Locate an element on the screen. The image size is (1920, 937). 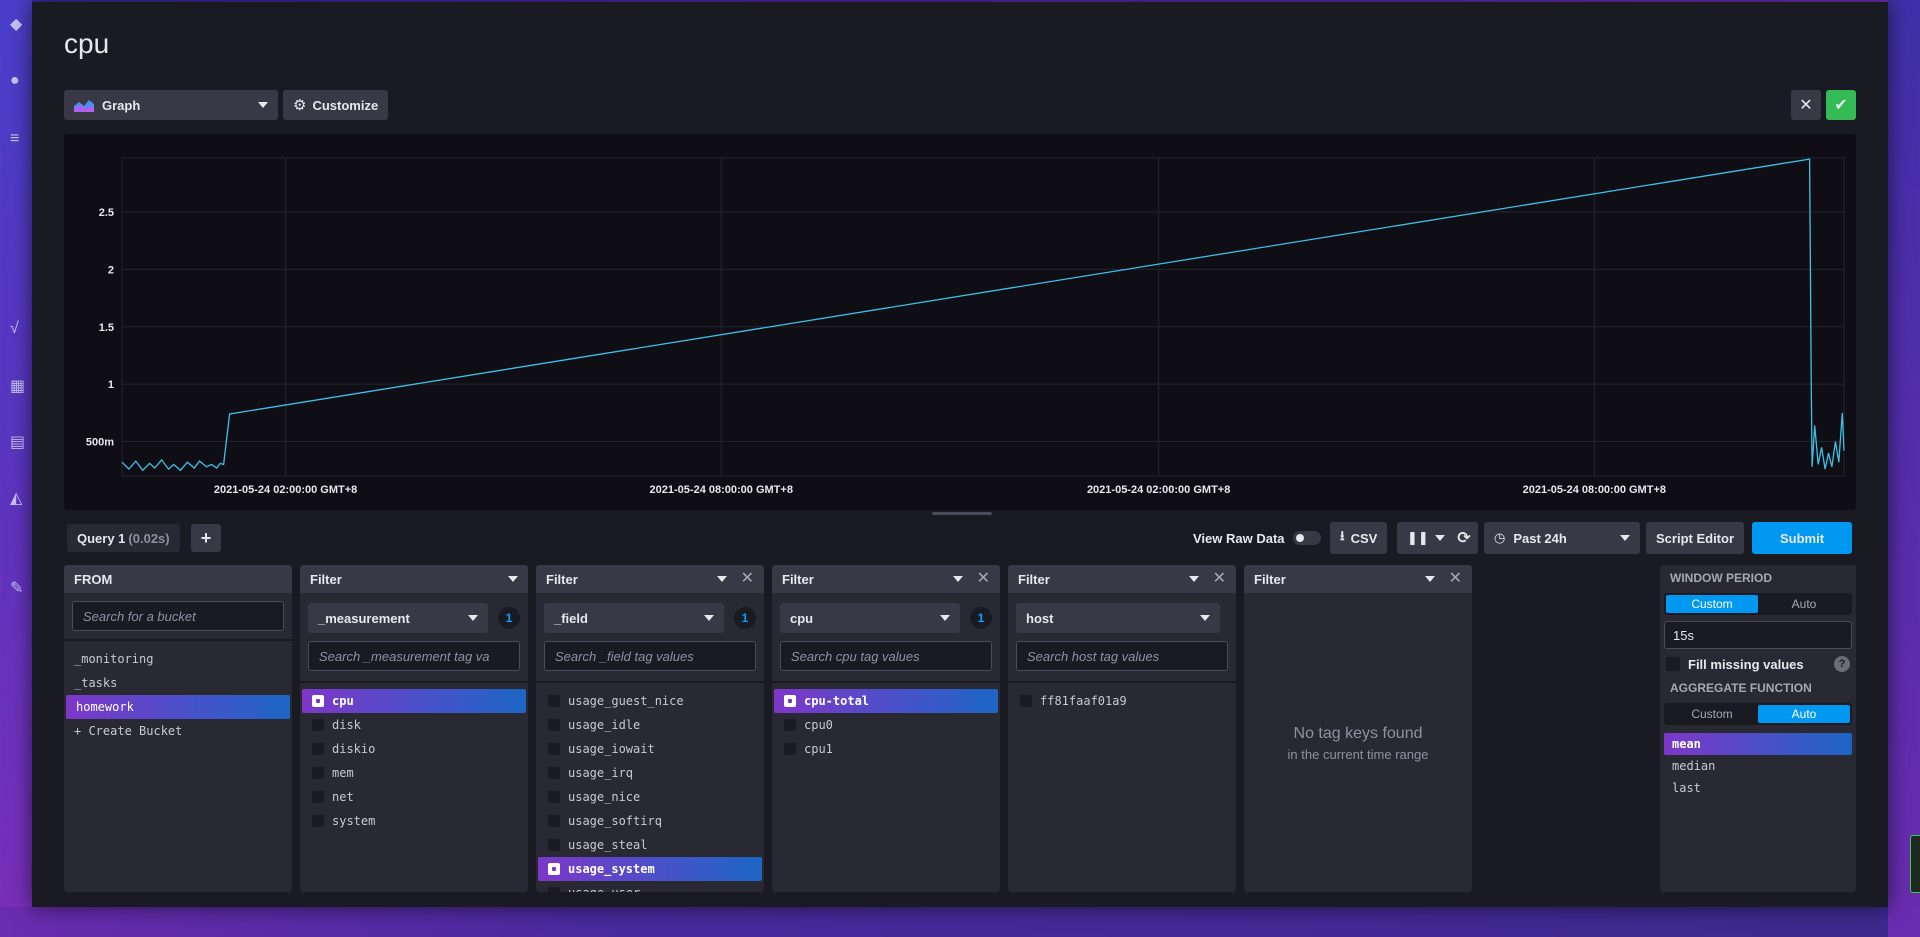
list-item: cpu0 is located at coordinates (886, 725).